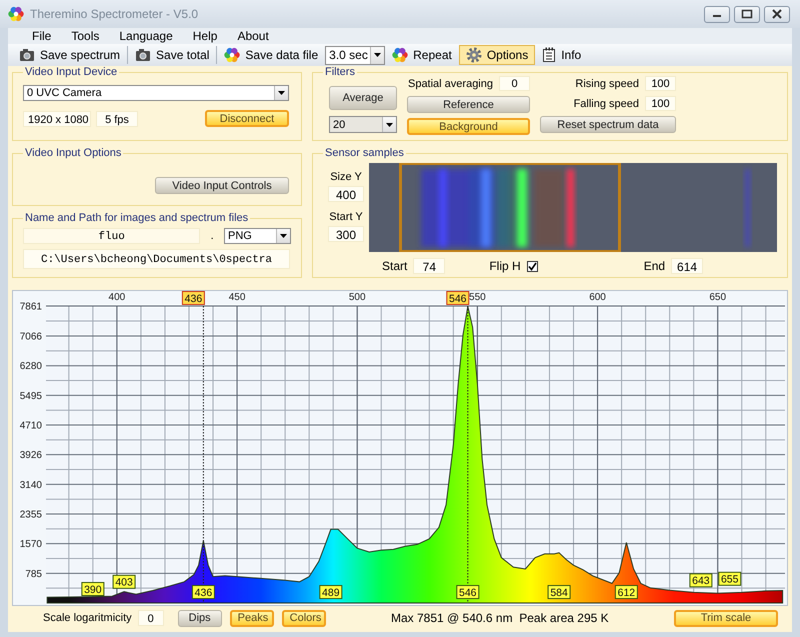 This screenshot has width=800, height=637. What do you see at coordinates (514, 83) in the screenshot?
I see `spatial-averaging-field: 0` at bounding box center [514, 83].